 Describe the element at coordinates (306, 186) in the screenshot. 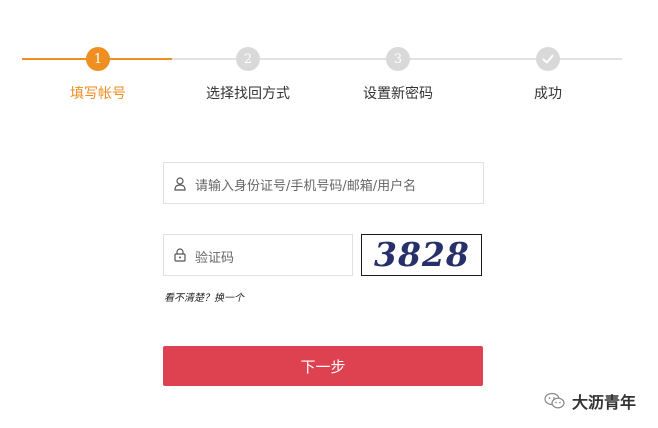

I see `account-placeholder: 请输入身份证号/手机号码/邮箱/用户名` at that location.